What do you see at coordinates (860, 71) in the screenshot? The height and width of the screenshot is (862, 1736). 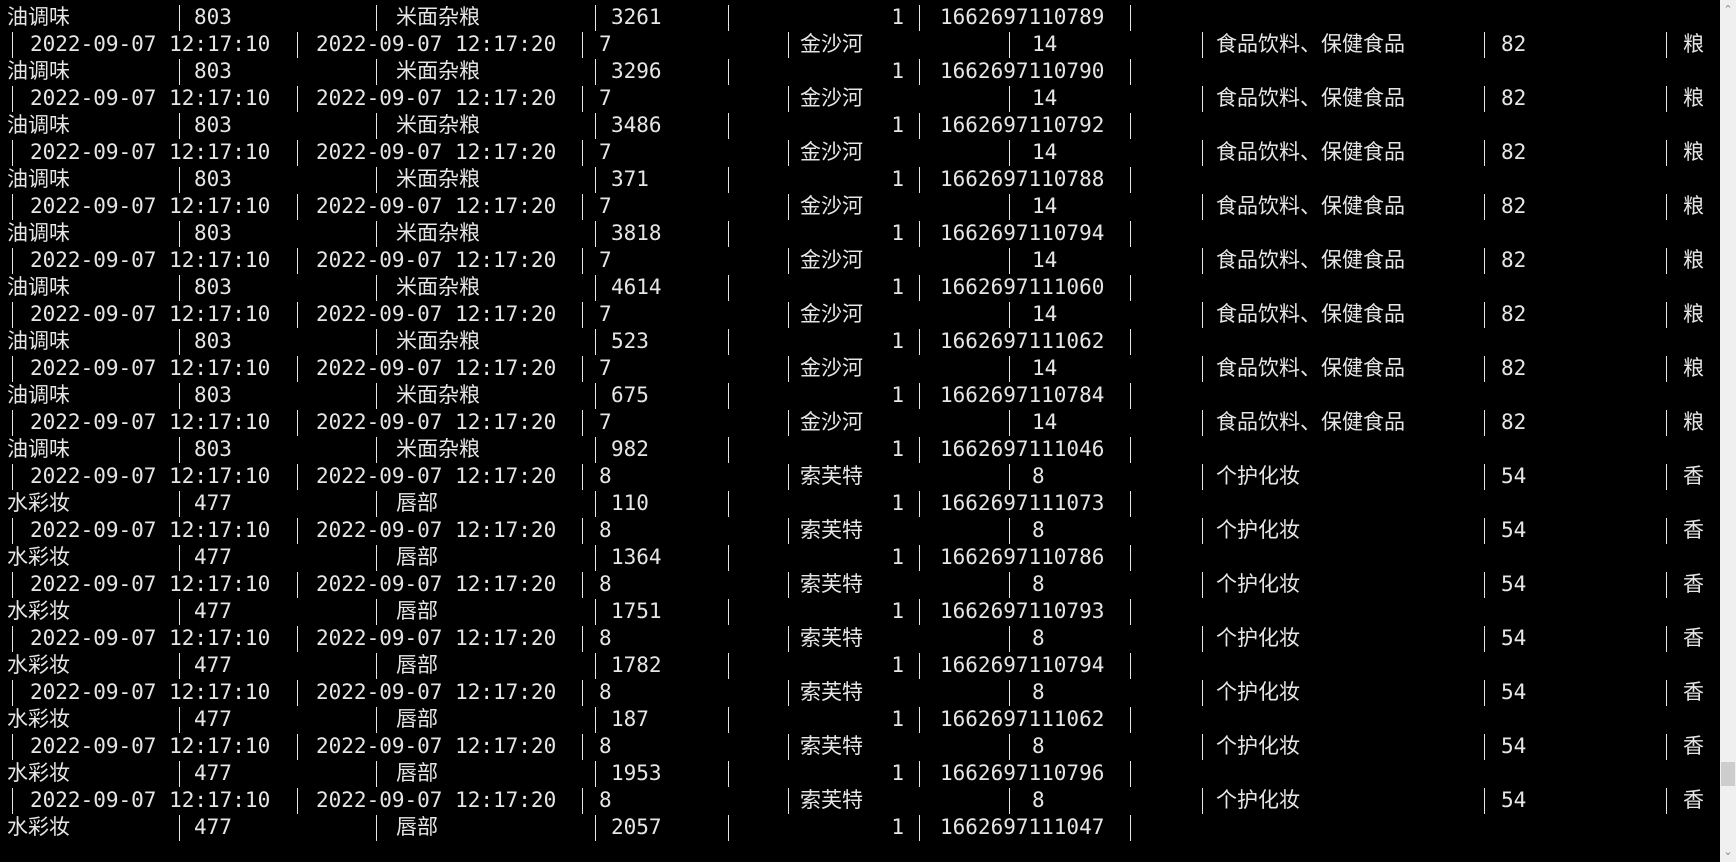 I see `table-row-line-b: 油调味 803 米面杂粮 3296 1 1662697110790` at bounding box center [860, 71].